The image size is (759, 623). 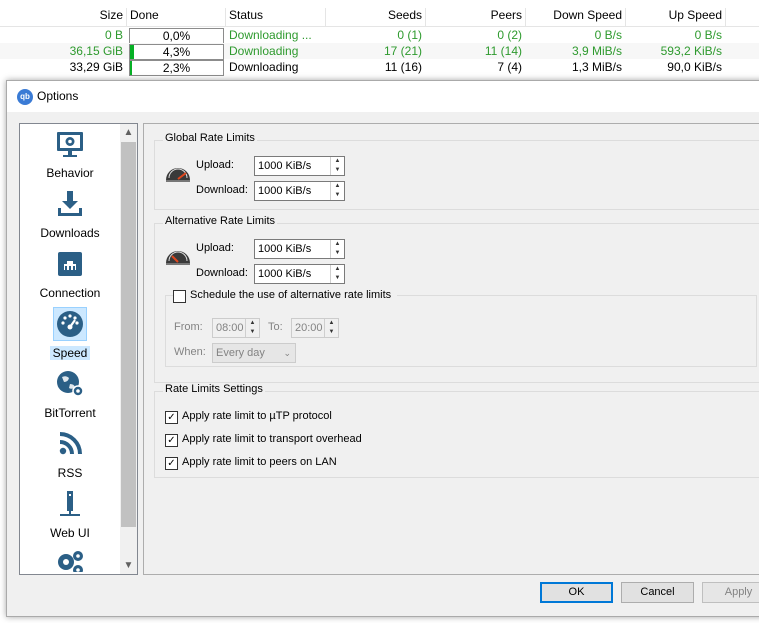 I want to click on cell-down-speed: 1,3 MiB/s, so click(x=596, y=67).